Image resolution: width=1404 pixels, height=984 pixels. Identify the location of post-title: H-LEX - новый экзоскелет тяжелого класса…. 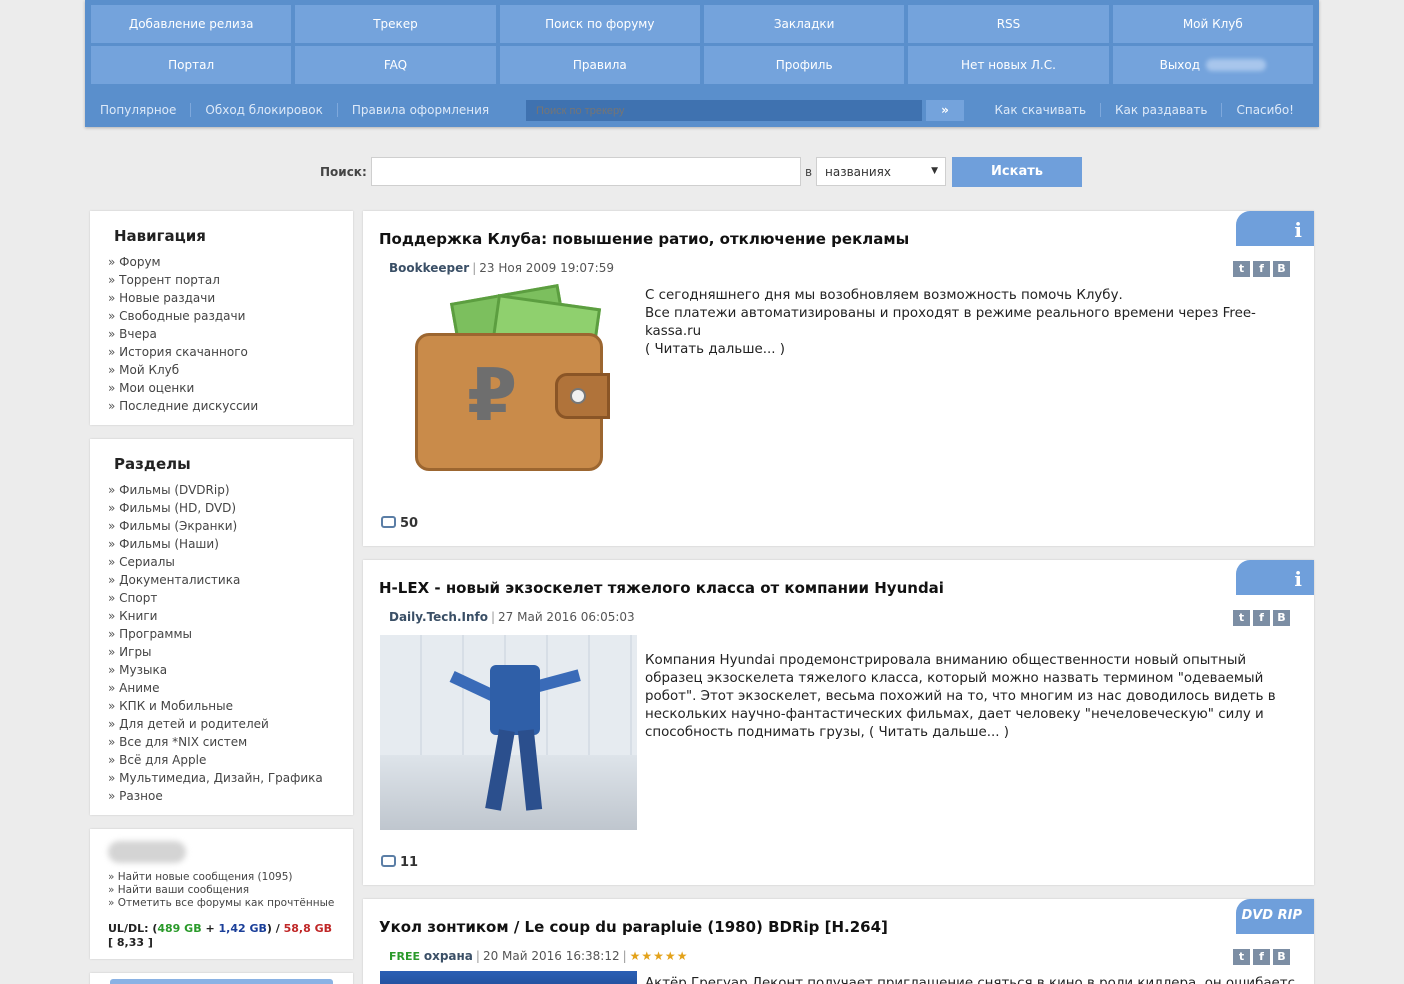
(661, 588).